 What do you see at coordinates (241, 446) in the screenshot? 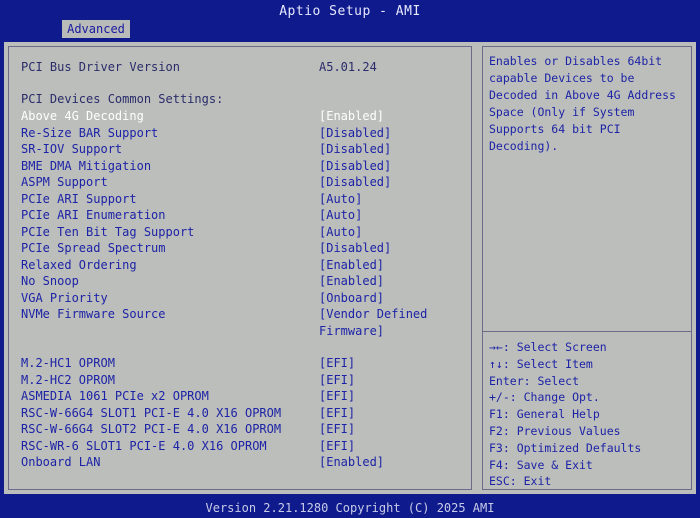
I see `setting-rsc-wr6-oprom: RSC-WR-6 SLOT1 PCI-E 4.0 X16 OPROM [EFI]` at bounding box center [241, 446].